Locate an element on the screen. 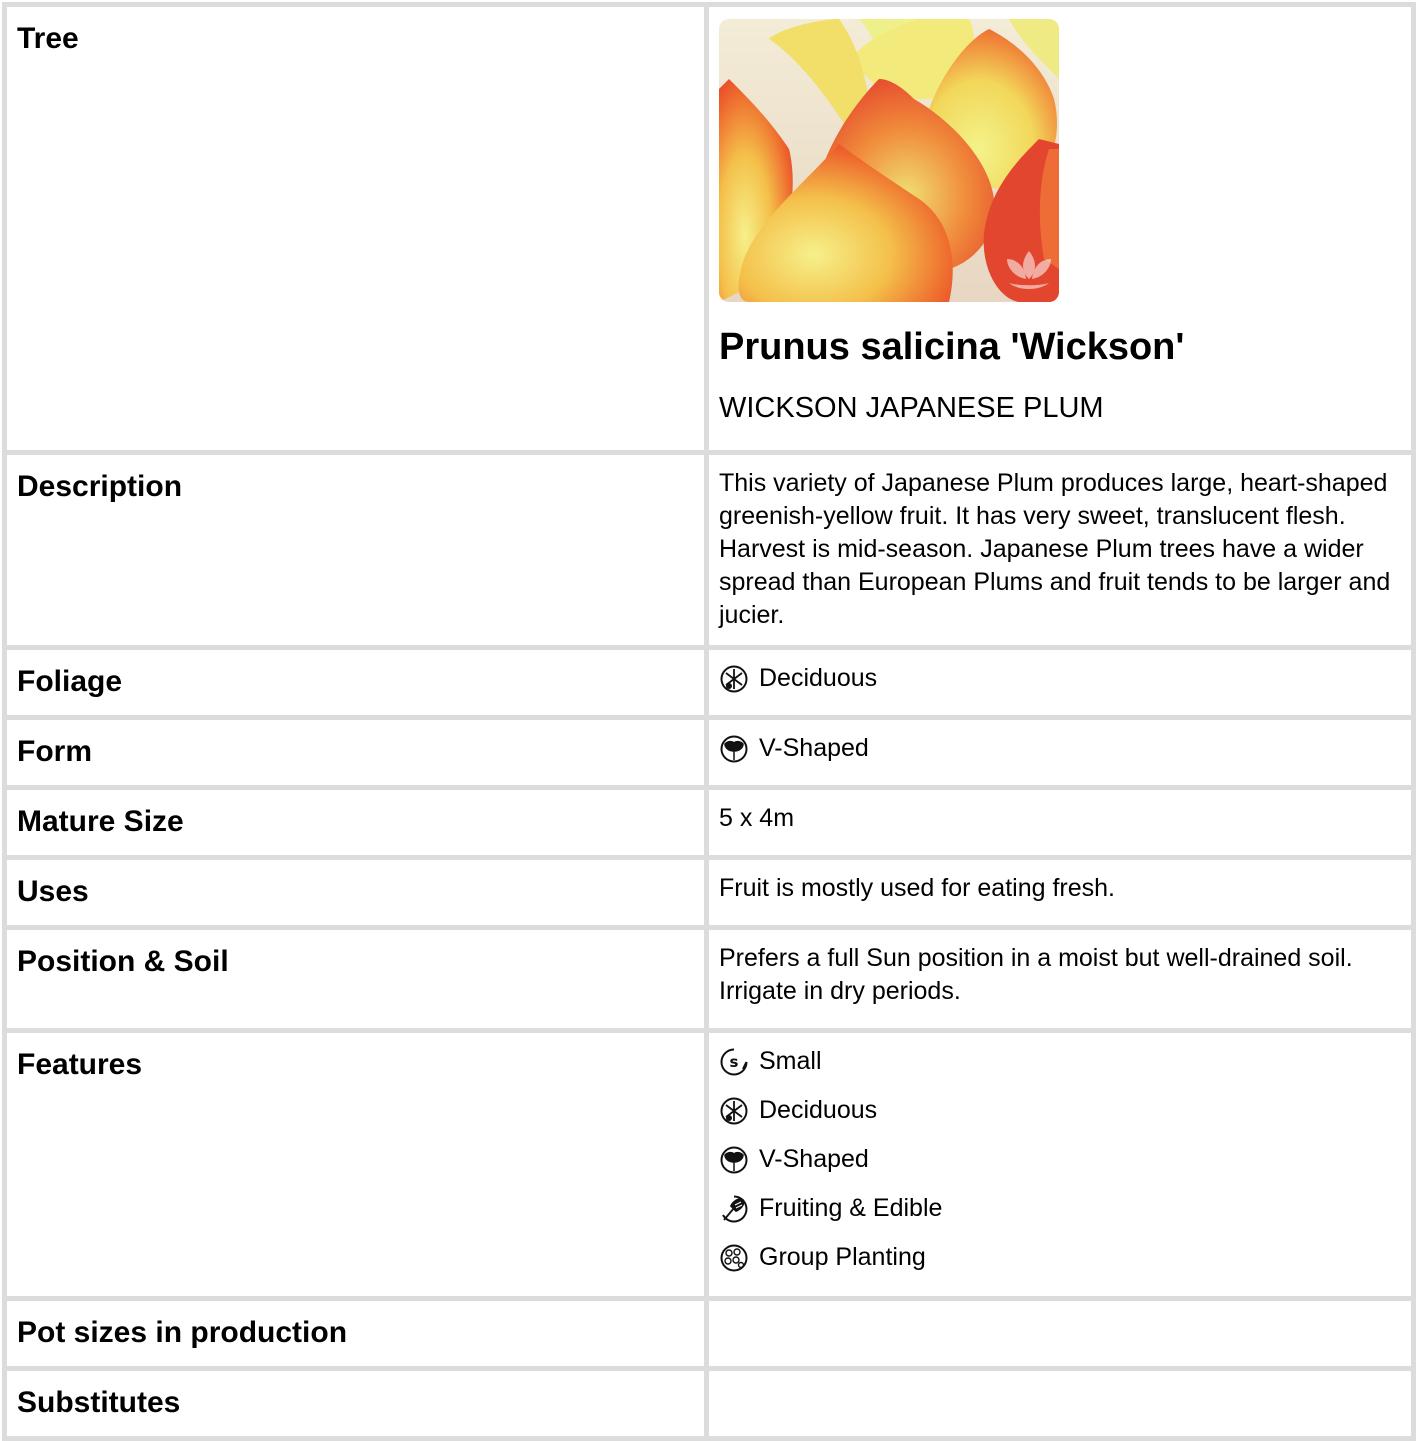 Image resolution: width=1418 pixels, height=1441 pixels. feature-label-v-shaped: V-Shaped is located at coordinates (814, 1159).